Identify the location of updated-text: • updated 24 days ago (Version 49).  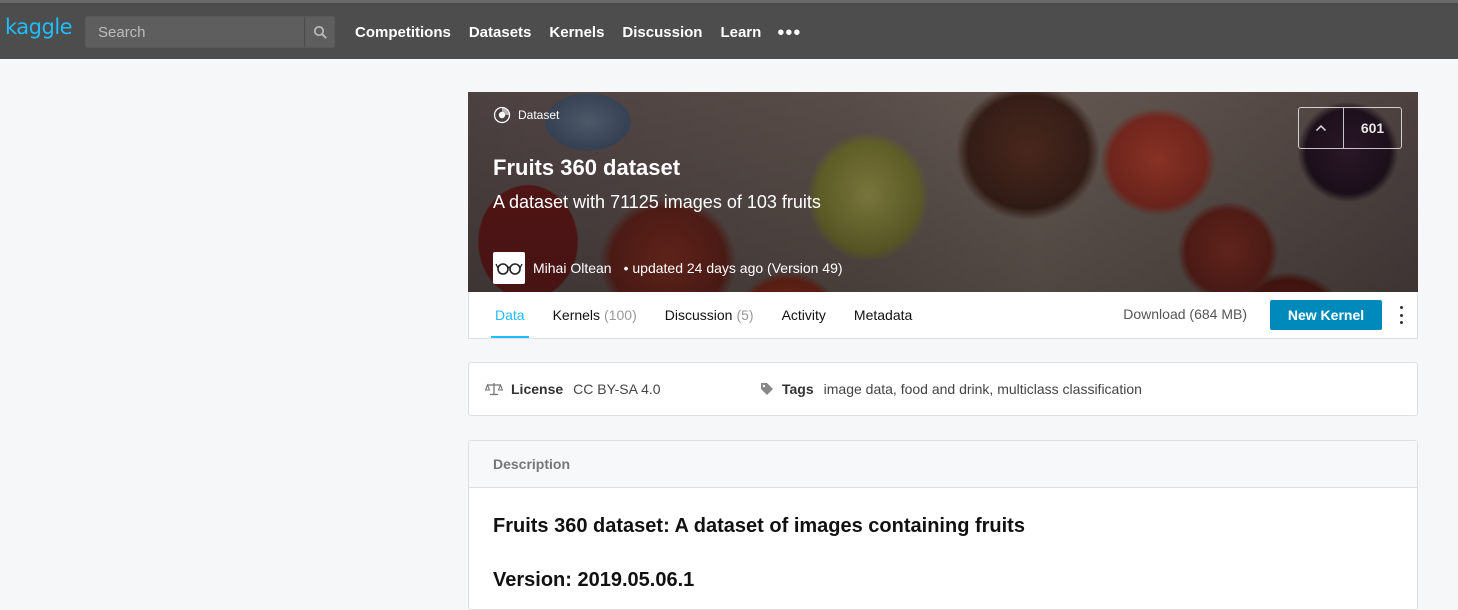
(733, 268).